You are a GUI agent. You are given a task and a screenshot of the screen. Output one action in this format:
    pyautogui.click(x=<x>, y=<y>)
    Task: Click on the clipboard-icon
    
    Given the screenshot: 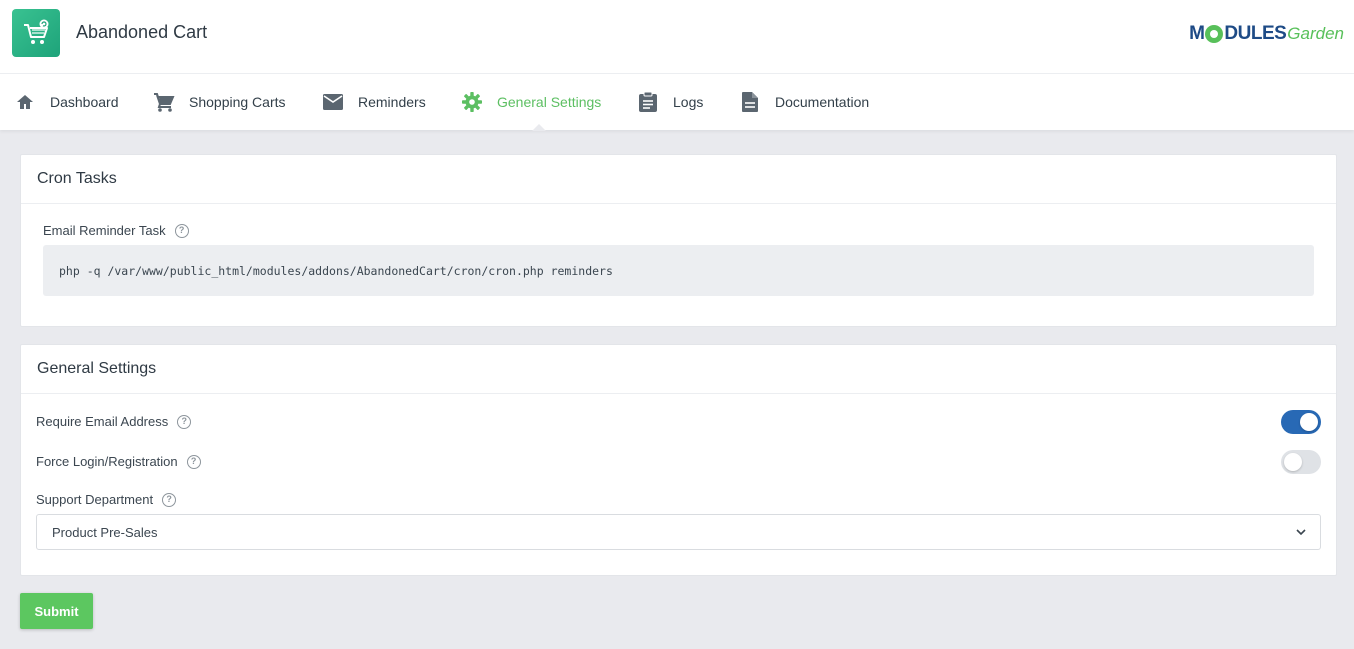 What is the action you would take?
    pyautogui.click(x=648, y=102)
    